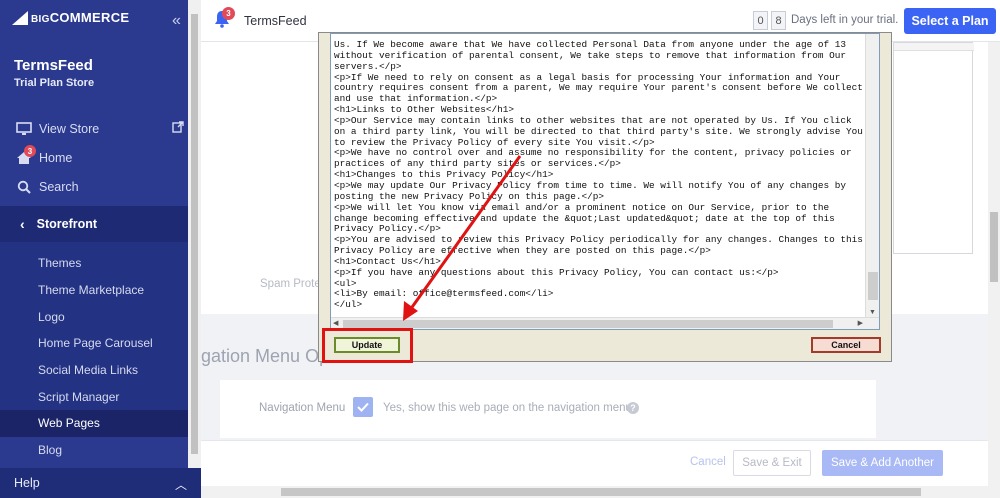 This screenshot has width=1000, height=498. Describe the element at coordinates (22, 224) in the screenshot. I see `chevron-left-icon: ‹` at that location.